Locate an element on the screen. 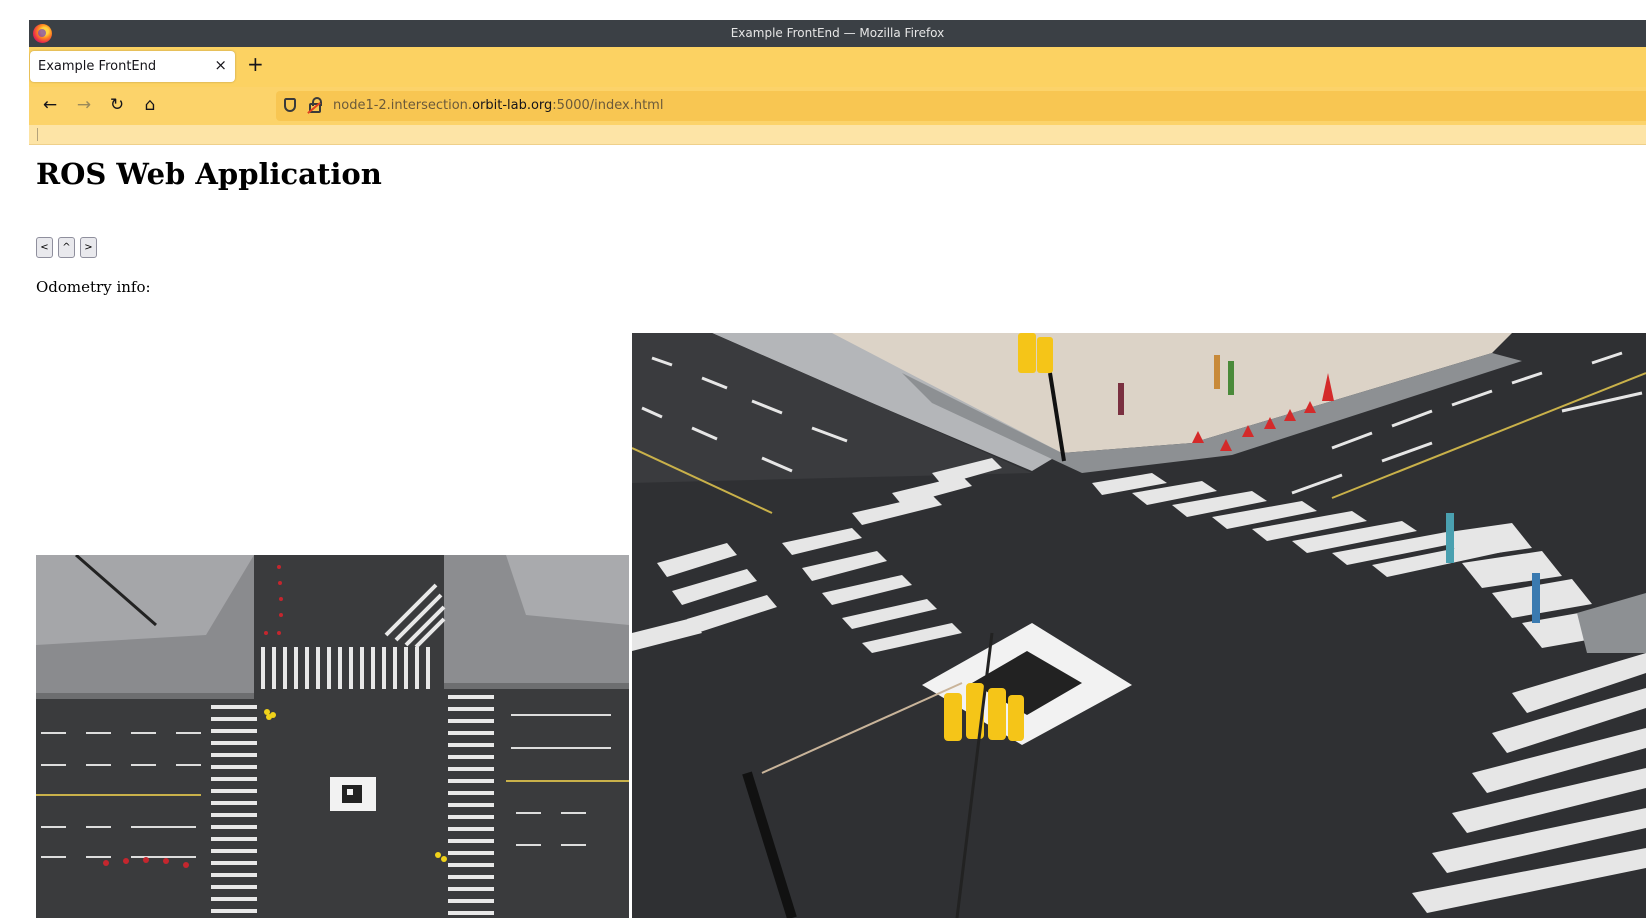 The height and width of the screenshot is (918, 1646). url-domain: orbit-lab.org is located at coordinates (512, 105).